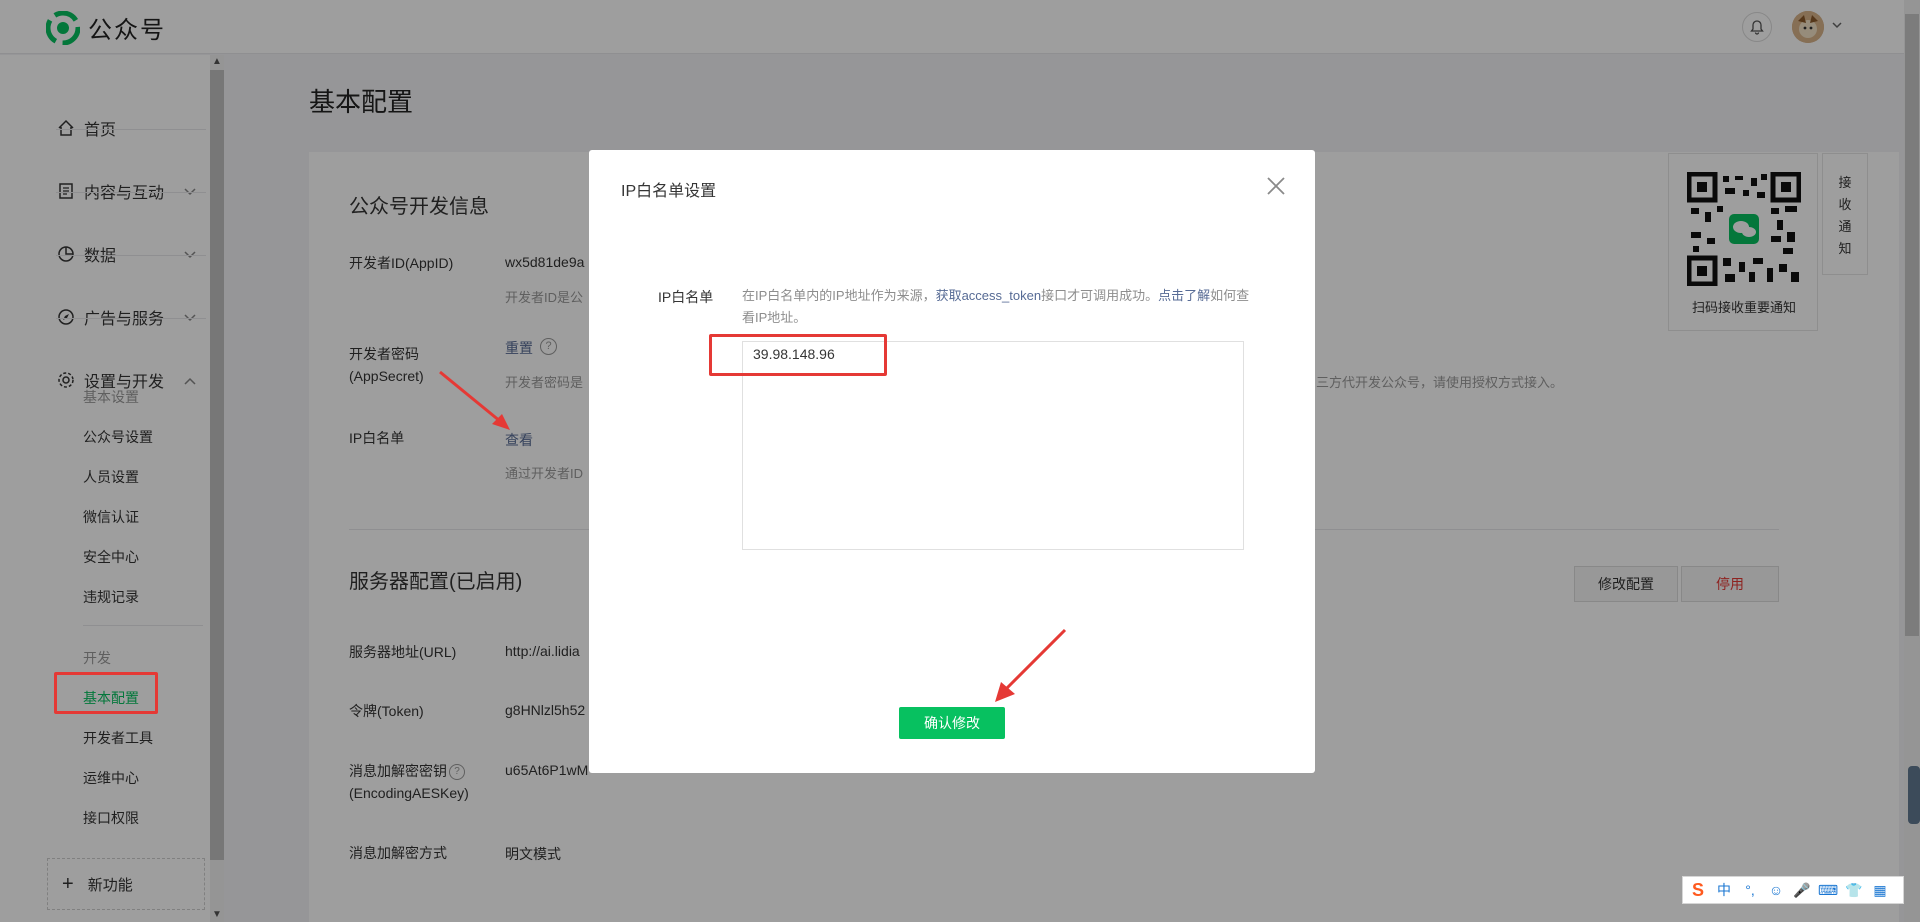  Describe the element at coordinates (1698, 890) in the screenshot. I see `sogou-logo-icon: S` at that location.